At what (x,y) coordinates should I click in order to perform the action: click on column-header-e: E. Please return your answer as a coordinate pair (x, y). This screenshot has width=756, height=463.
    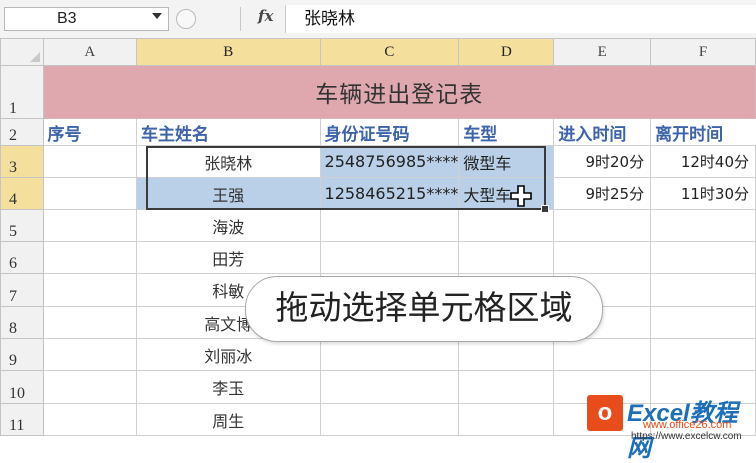
    Looking at the image, I should click on (602, 52).